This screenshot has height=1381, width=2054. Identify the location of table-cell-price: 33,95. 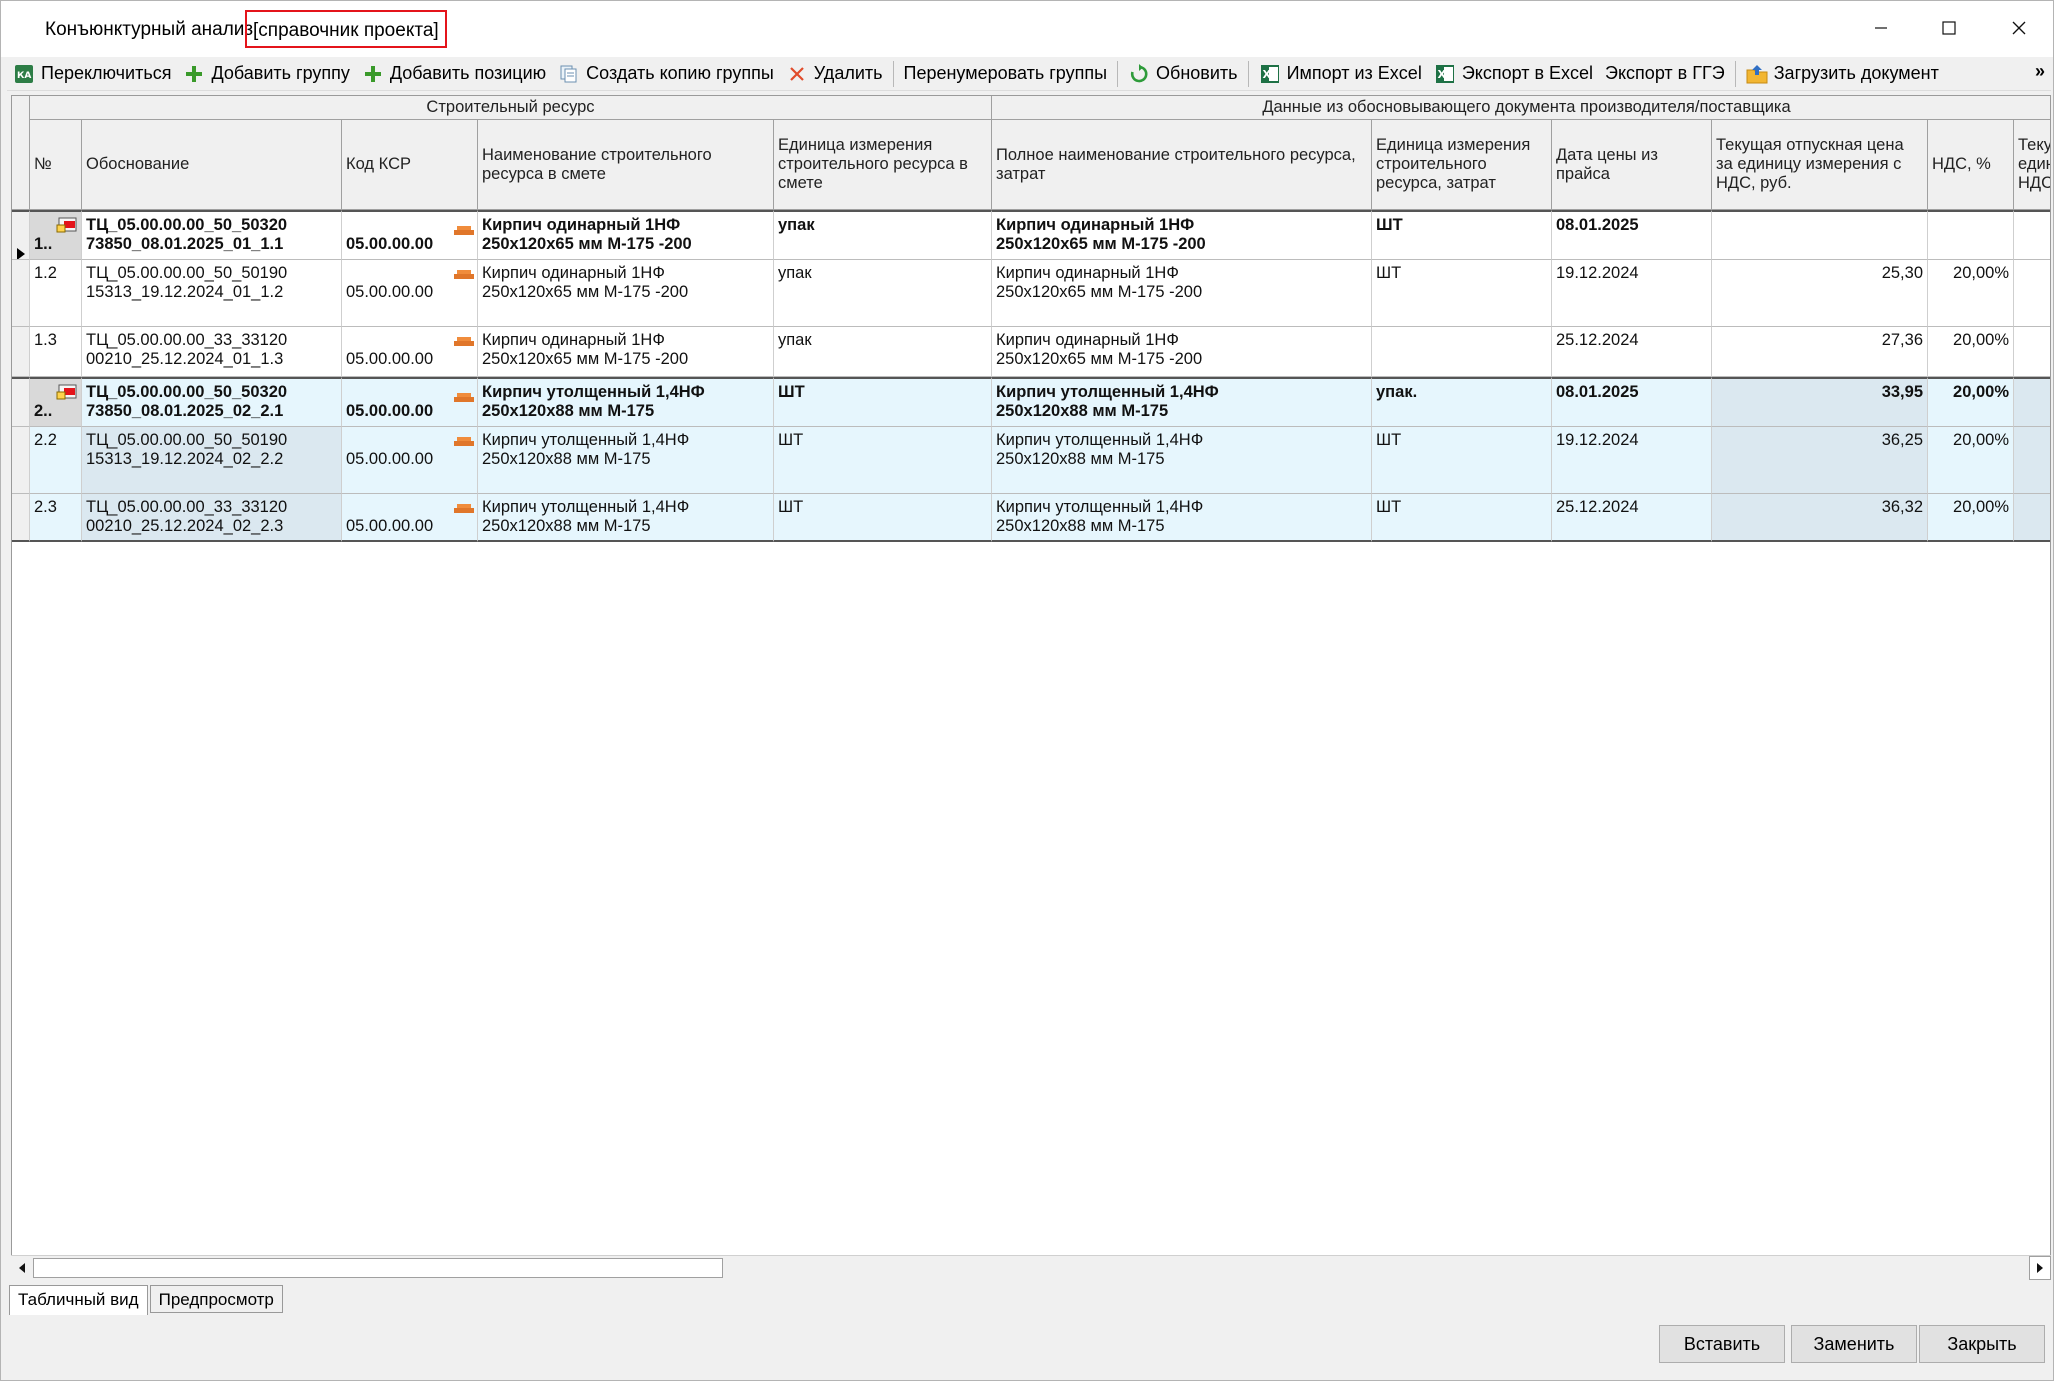
(1820, 402).